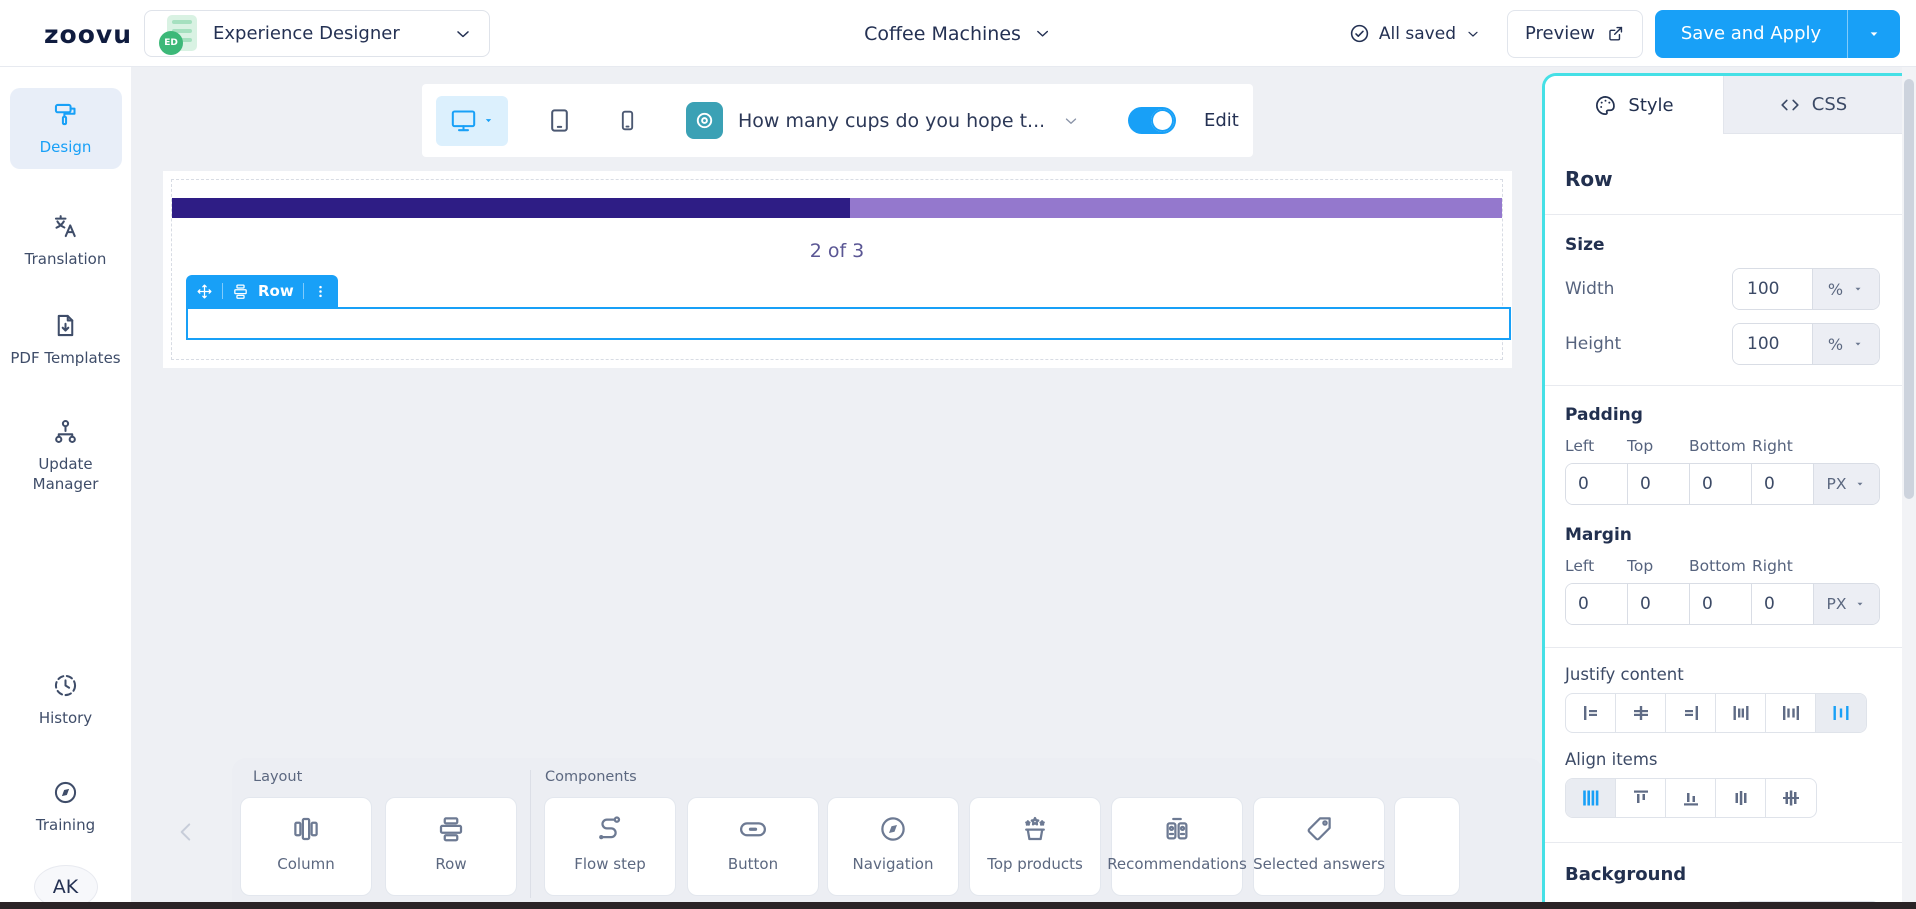 The image size is (1916, 909). What do you see at coordinates (1691, 798) in the screenshot?
I see `align-end-button` at bounding box center [1691, 798].